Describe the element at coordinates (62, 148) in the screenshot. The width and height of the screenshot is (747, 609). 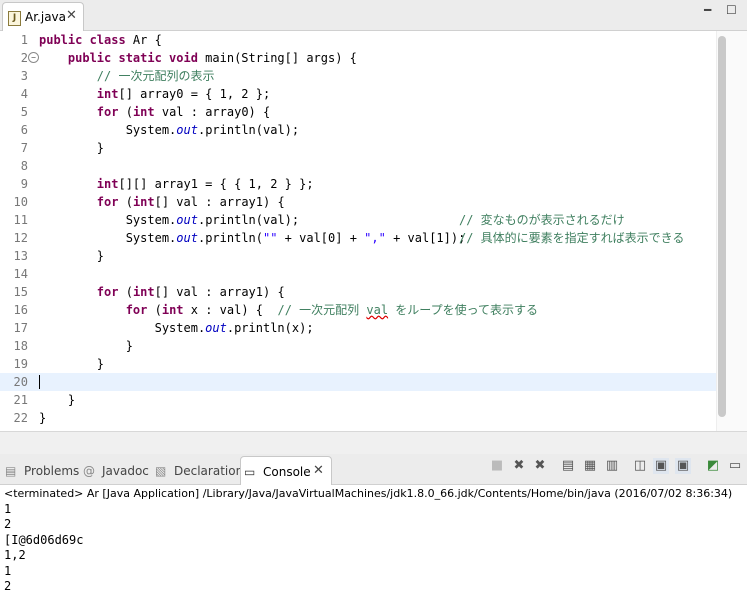
I see `code-line: 7 }` at that location.